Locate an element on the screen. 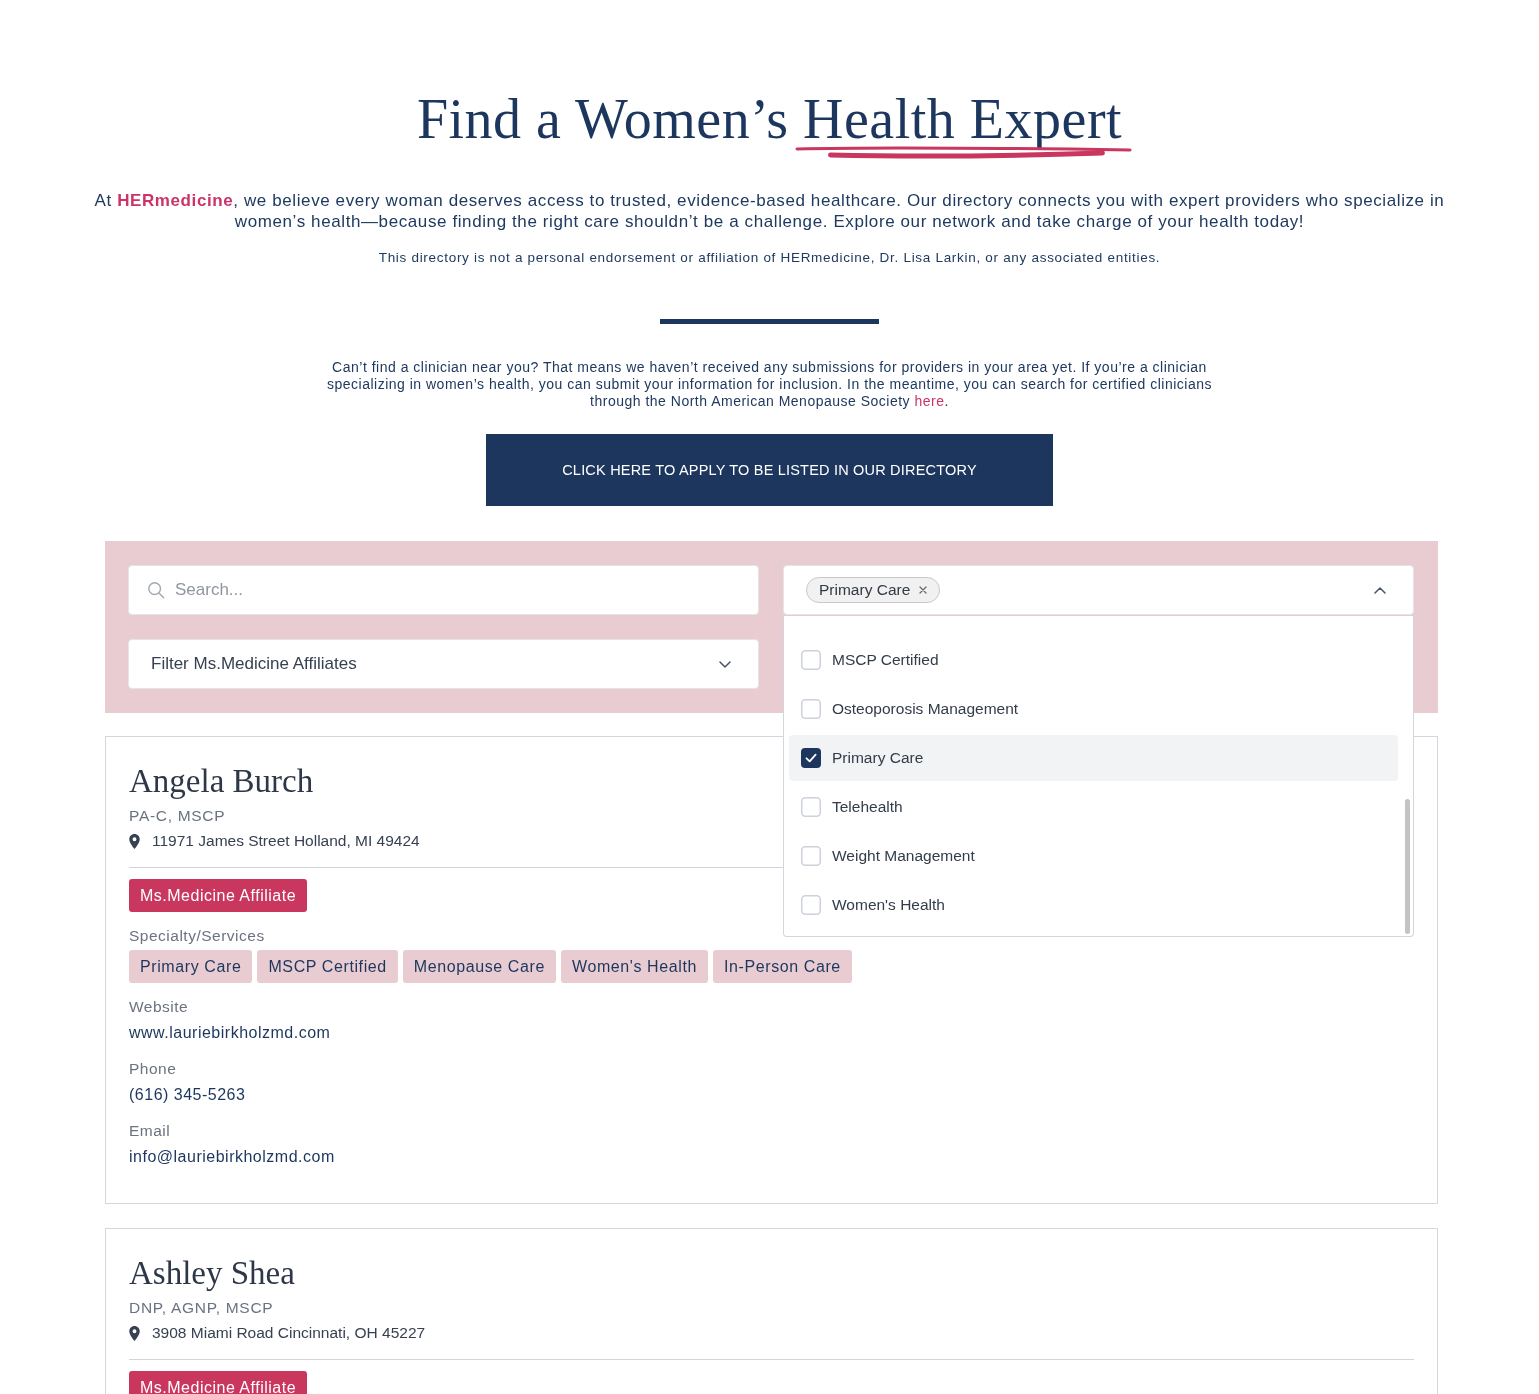 The width and height of the screenshot is (1539, 1394). specialty-tag: Primary Care is located at coordinates (191, 966).